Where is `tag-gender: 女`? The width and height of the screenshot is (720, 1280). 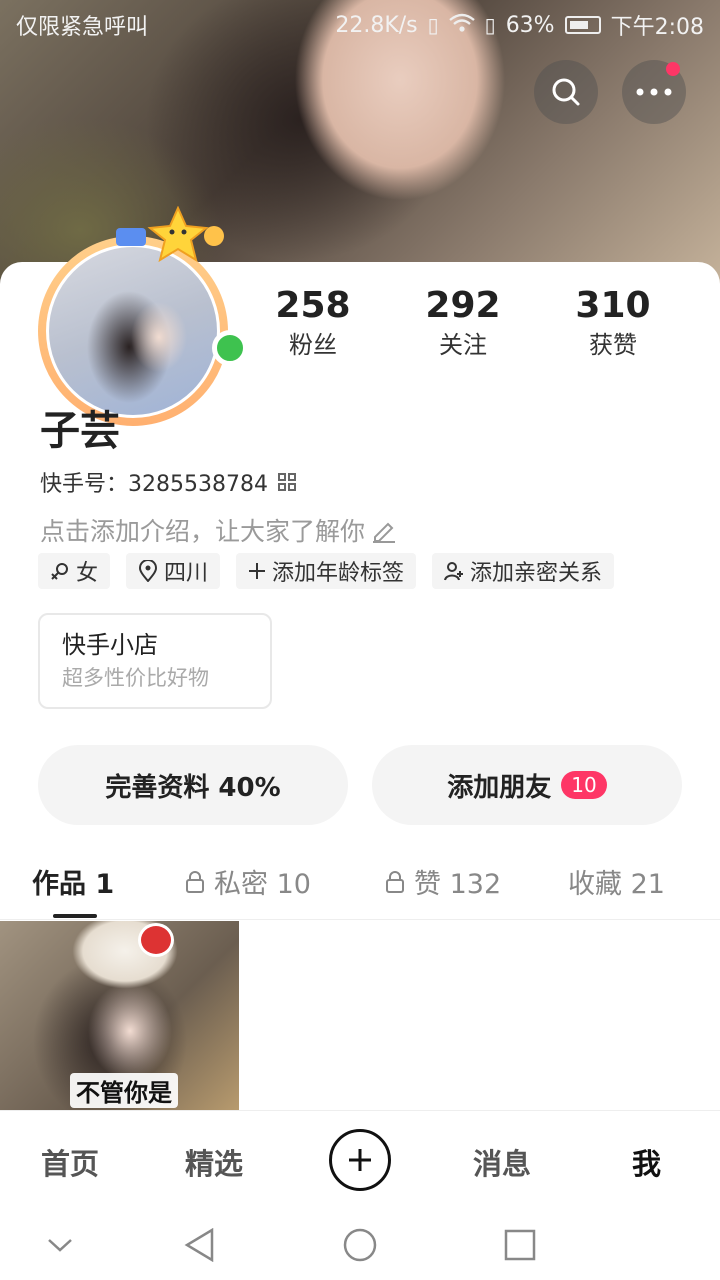 tag-gender: 女 is located at coordinates (74, 571).